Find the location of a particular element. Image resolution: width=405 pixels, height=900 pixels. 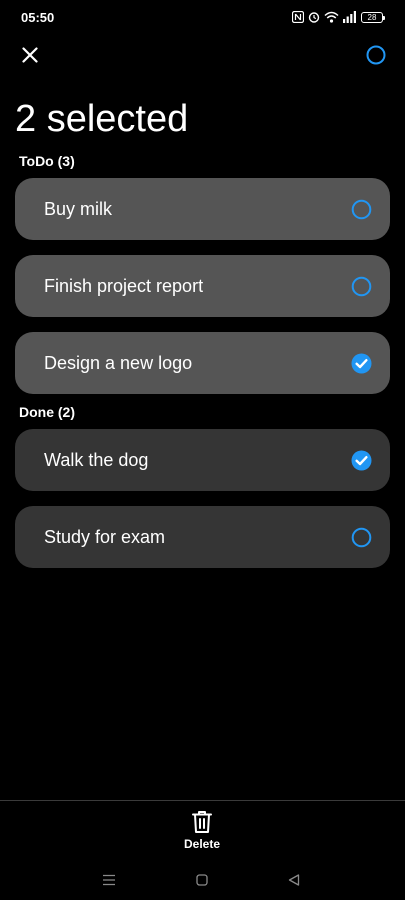

status-icons: 28 is located at coordinates (338, 17).